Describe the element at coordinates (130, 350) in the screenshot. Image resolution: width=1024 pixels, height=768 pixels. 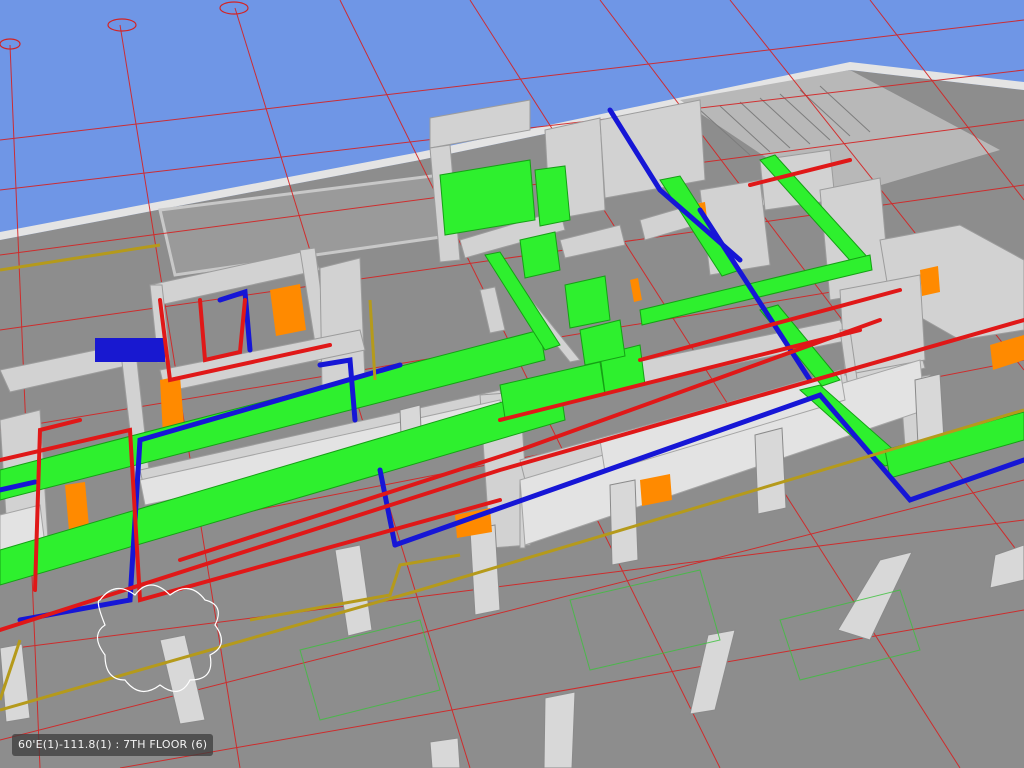
I see `blue-equipment` at that location.